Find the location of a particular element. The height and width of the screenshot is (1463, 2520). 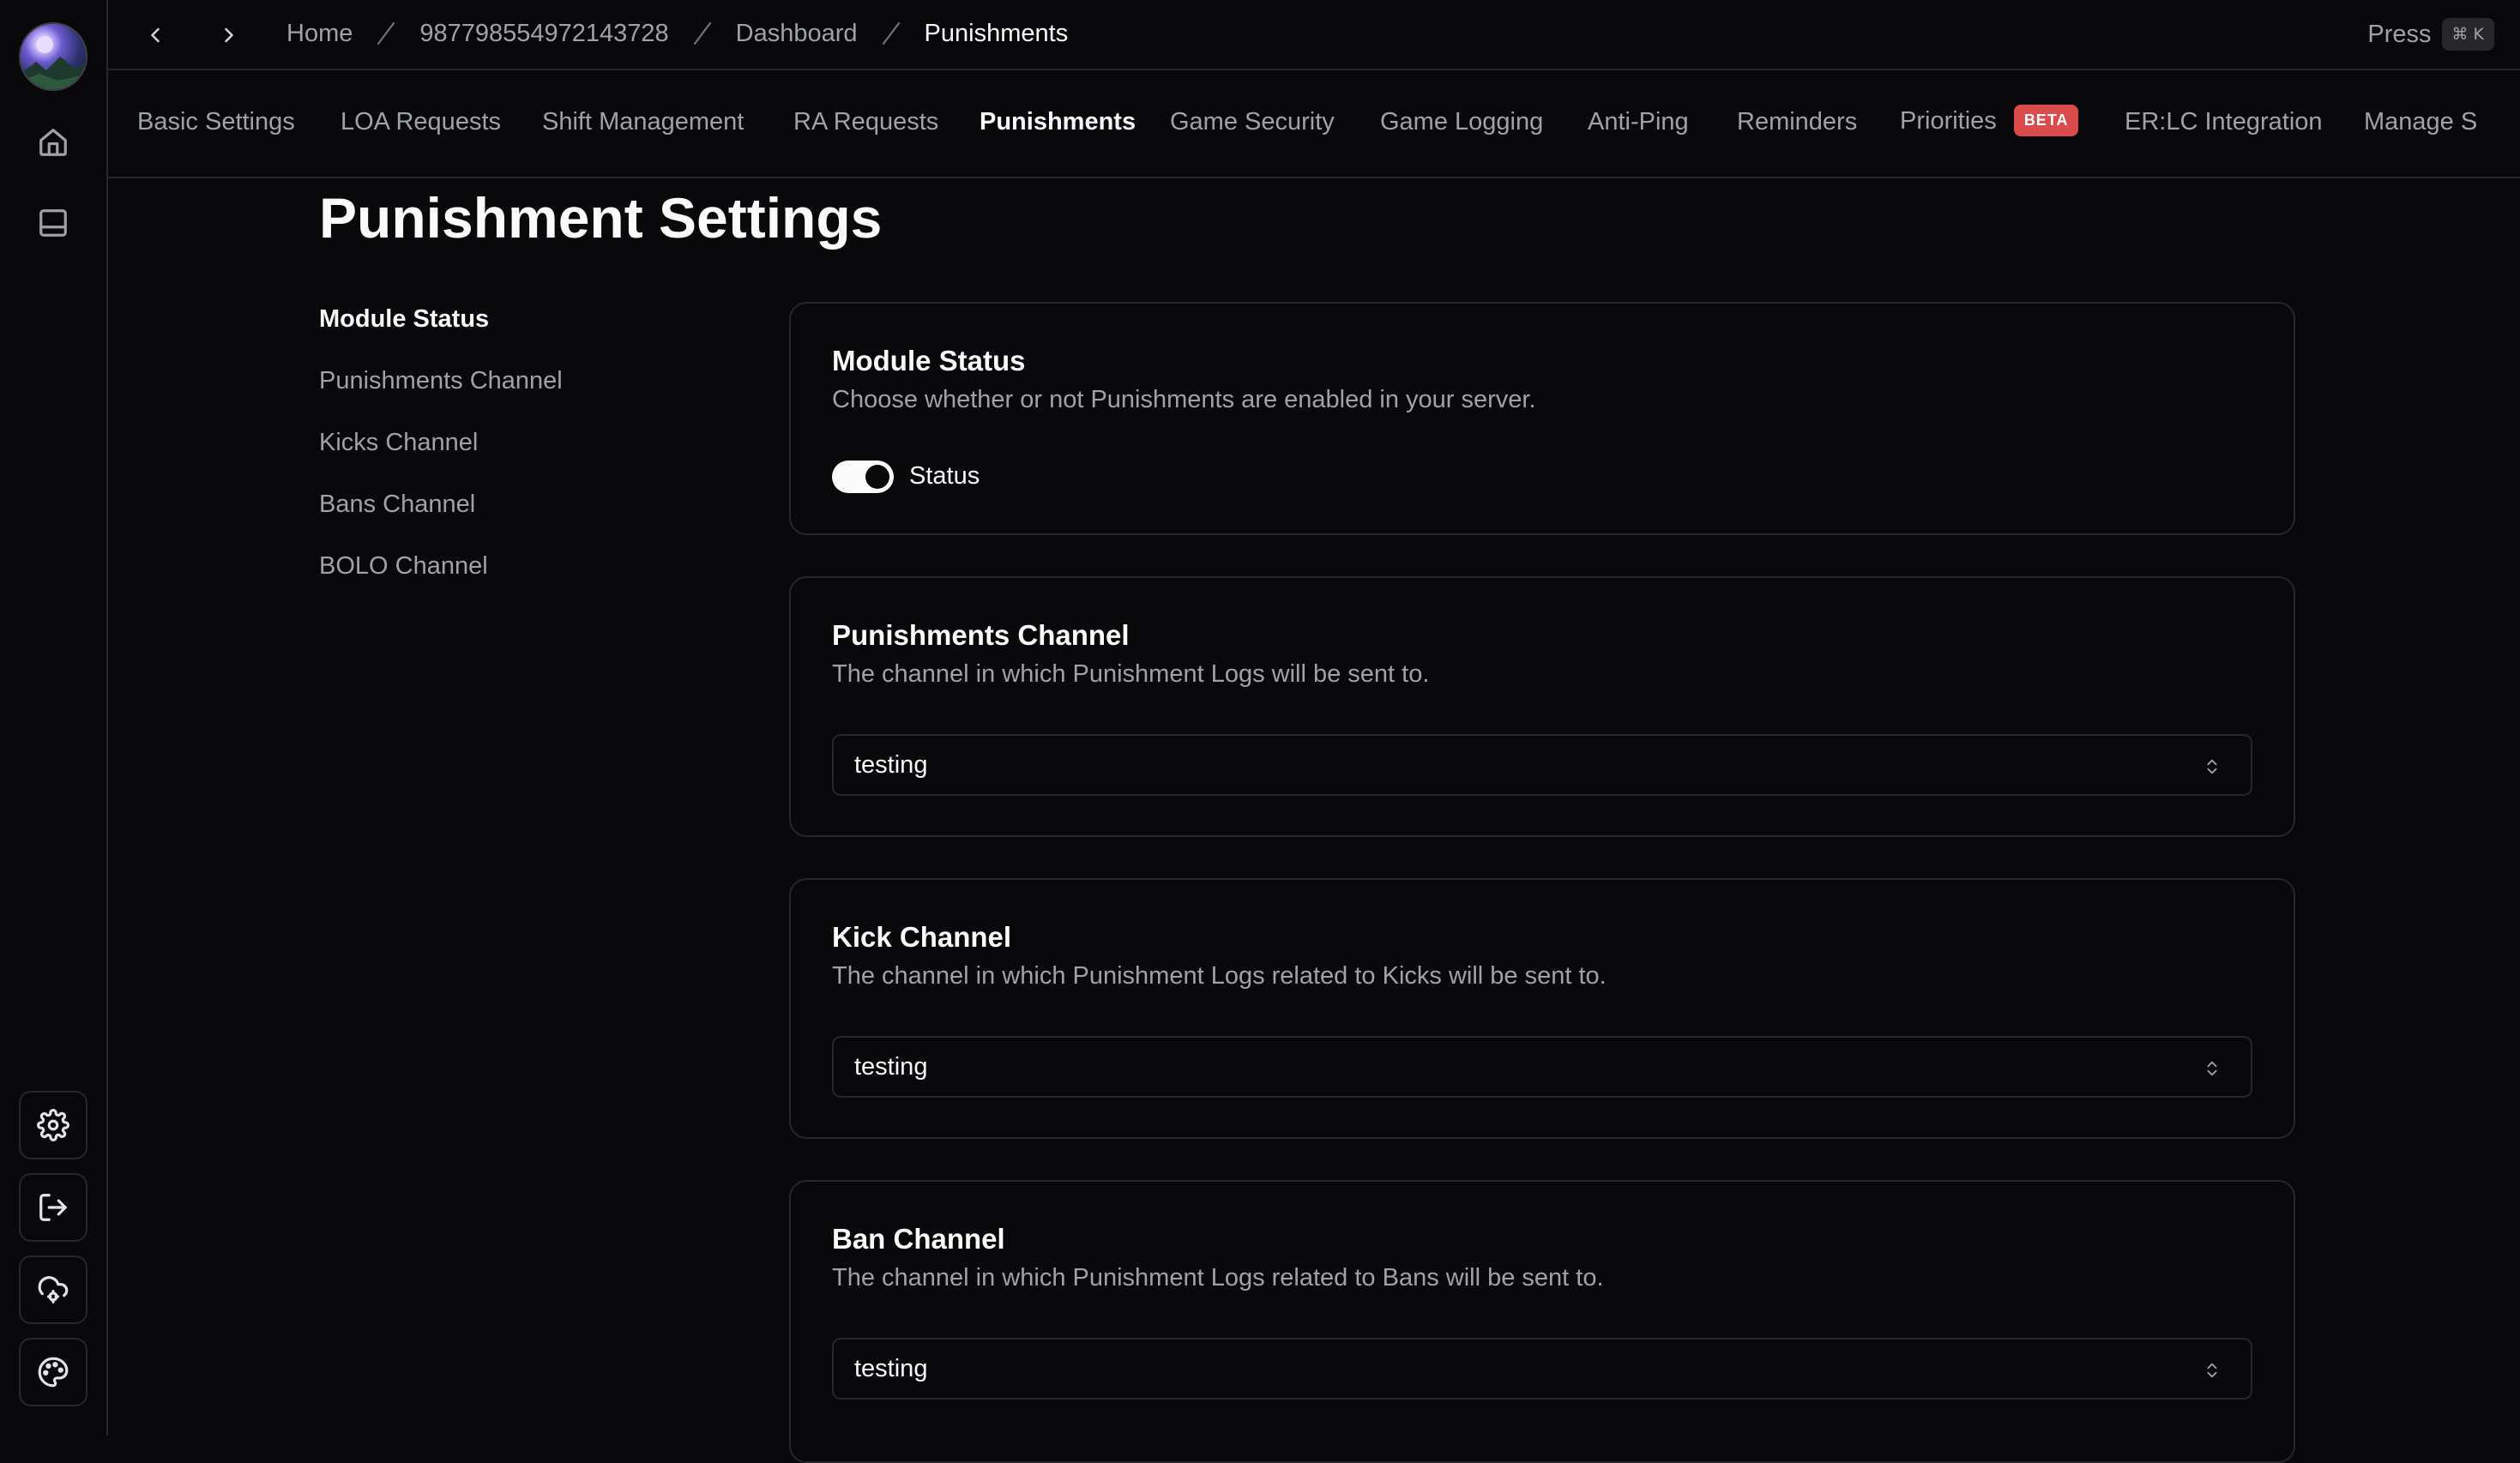

forward-chevron-icon is located at coordinates (229, 35).